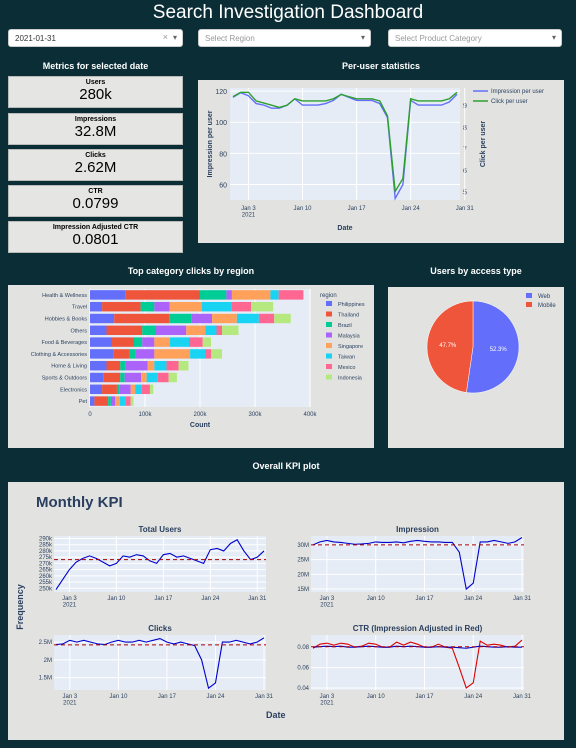 This screenshot has height=748, width=576. I want to click on y-tick-label: 0.08, so click(303, 648).